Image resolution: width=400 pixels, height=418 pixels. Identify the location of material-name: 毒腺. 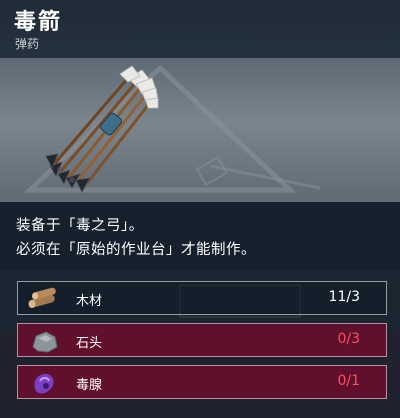
(89, 385).